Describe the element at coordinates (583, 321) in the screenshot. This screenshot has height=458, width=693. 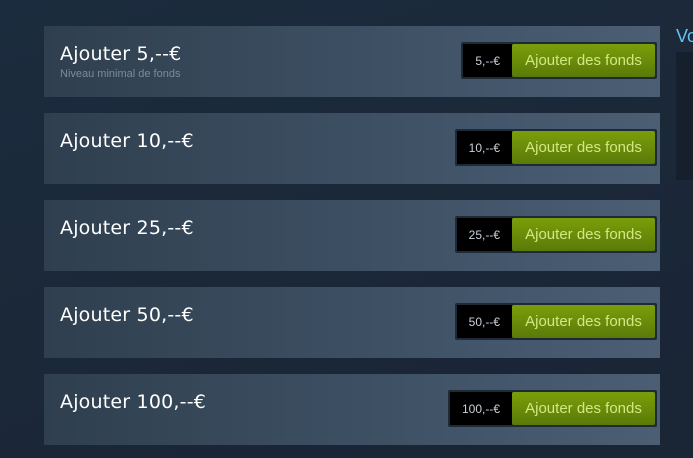
I see `add-funds-button-50: Ajouter des fonds` at that location.